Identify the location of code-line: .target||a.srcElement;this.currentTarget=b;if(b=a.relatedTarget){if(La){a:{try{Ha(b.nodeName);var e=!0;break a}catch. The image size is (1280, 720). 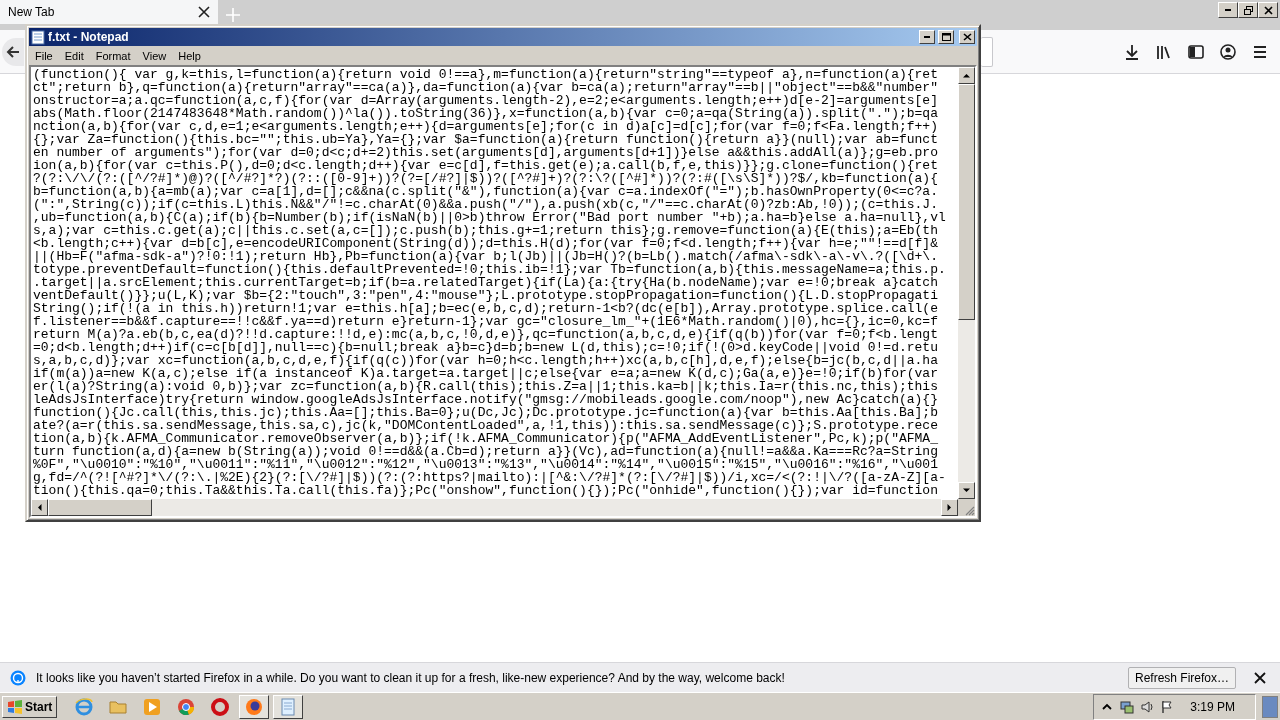
(485, 282).